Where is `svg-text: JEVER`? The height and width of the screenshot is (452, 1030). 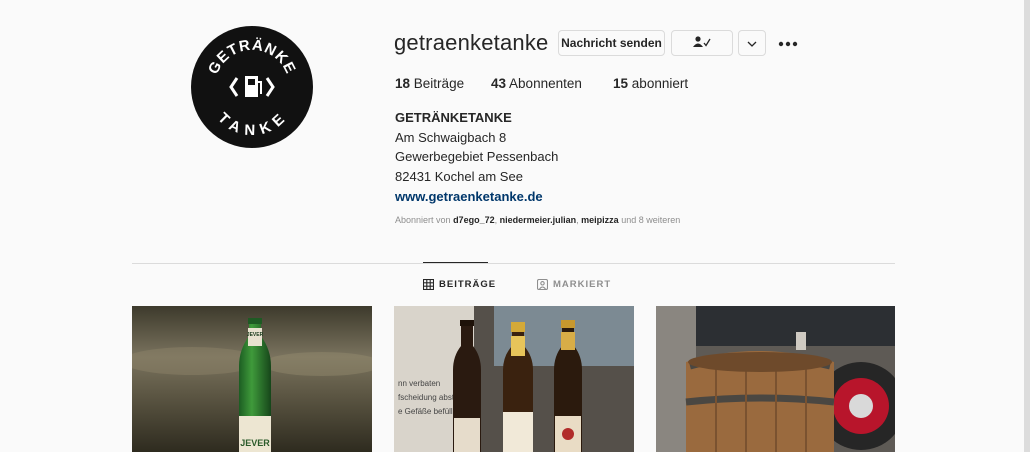 svg-text: JEVER is located at coordinates (255, 335).